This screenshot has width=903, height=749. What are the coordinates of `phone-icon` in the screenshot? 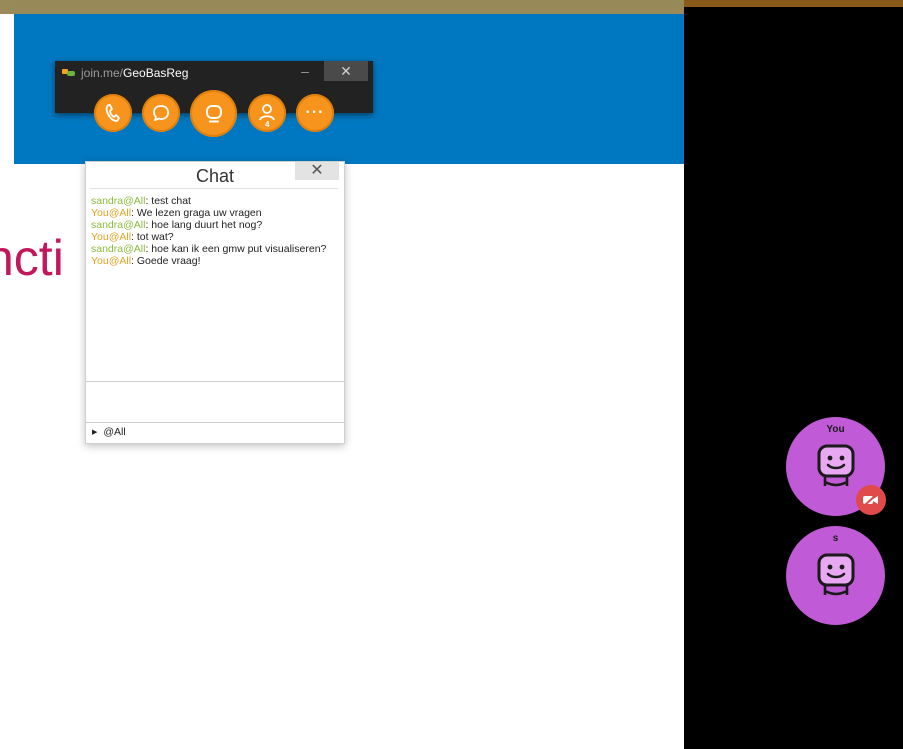 It's located at (112, 113).